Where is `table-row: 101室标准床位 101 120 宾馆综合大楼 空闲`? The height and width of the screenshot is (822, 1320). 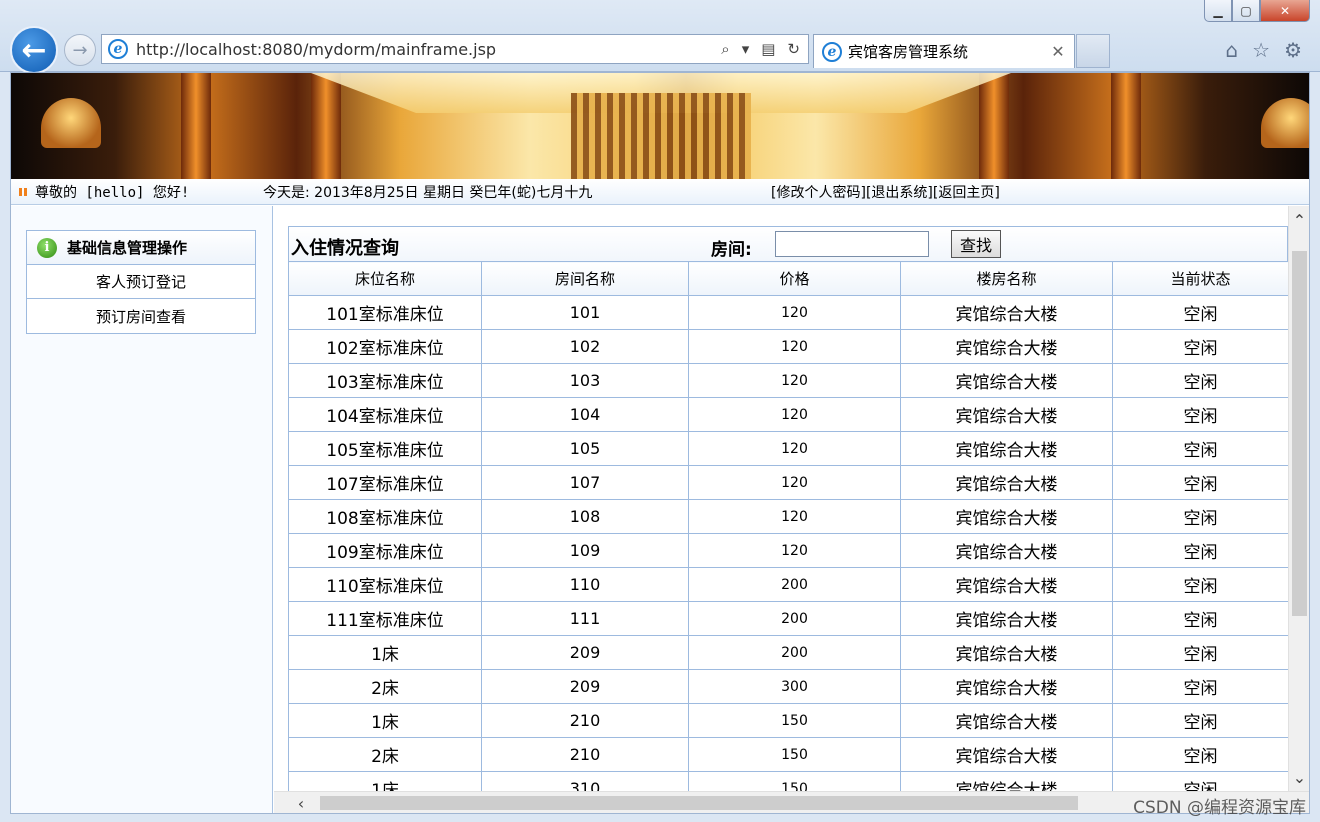 table-row: 101室标准床位 101 120 宾馆综合大楼 空闲 is located at coordinates (788, 312).